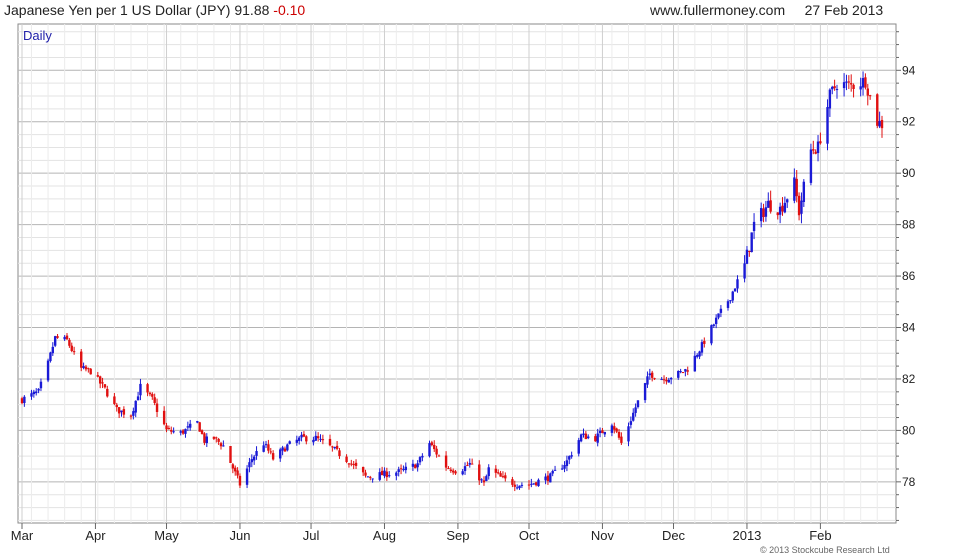 The height and width of the screenshot is (560, 980). I want to click on x-tick-label: Nov, so click(603, 535).